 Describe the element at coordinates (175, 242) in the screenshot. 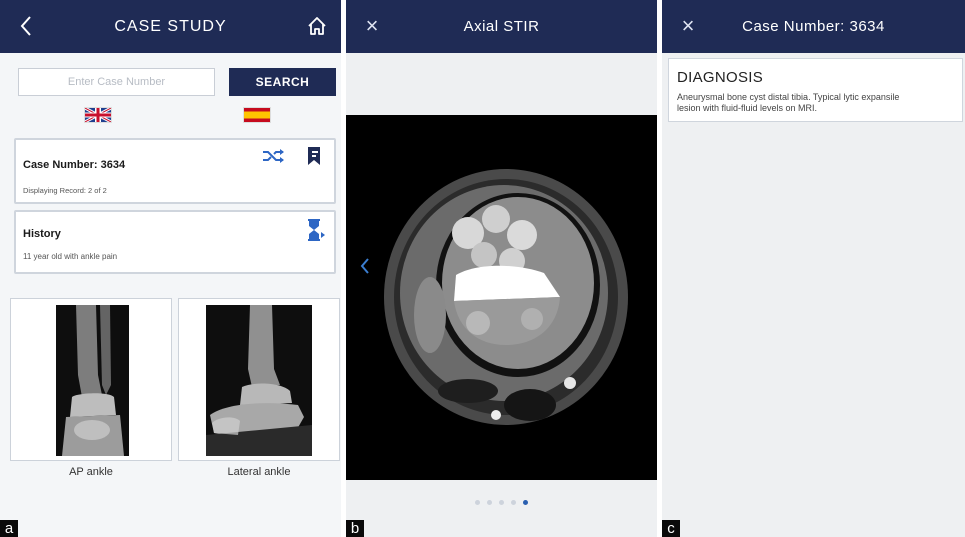

I see `history-card: History 11 year old with ankle pain` at that location.